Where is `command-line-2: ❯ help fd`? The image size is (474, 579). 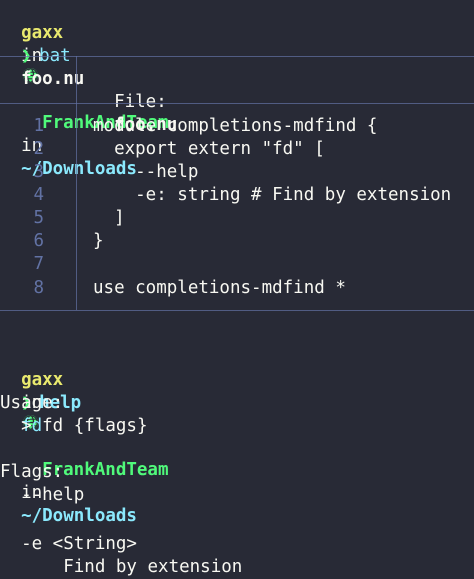
command-line-2: ❯ help fd is located at coordinates (40, 402).